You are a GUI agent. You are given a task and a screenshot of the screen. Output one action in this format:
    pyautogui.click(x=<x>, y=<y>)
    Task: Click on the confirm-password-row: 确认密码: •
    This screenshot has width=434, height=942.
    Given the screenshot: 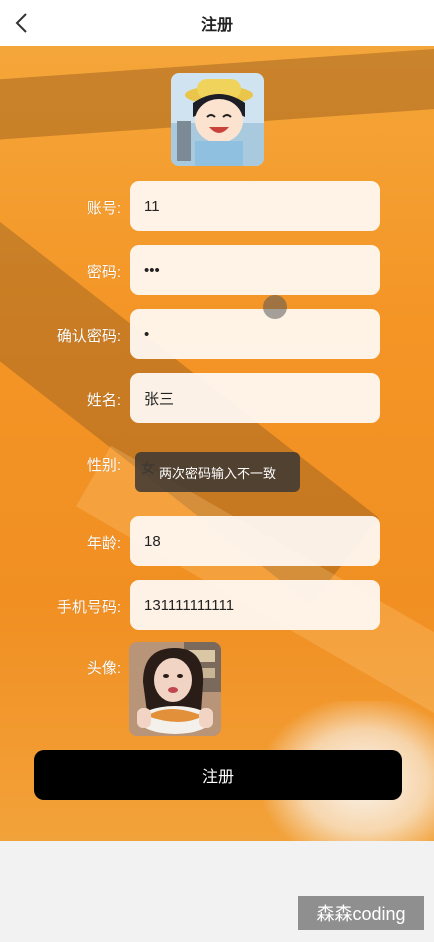 What is the action you would take?
    pyautogui.click(x=217, y=334)
    